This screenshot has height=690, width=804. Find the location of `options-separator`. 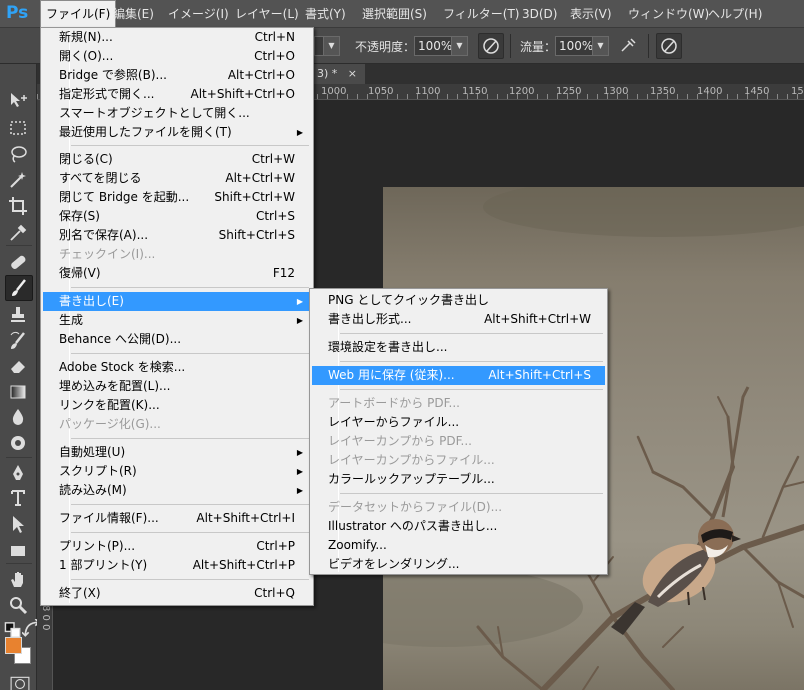

options-separator is located at coordinates (648, 46).